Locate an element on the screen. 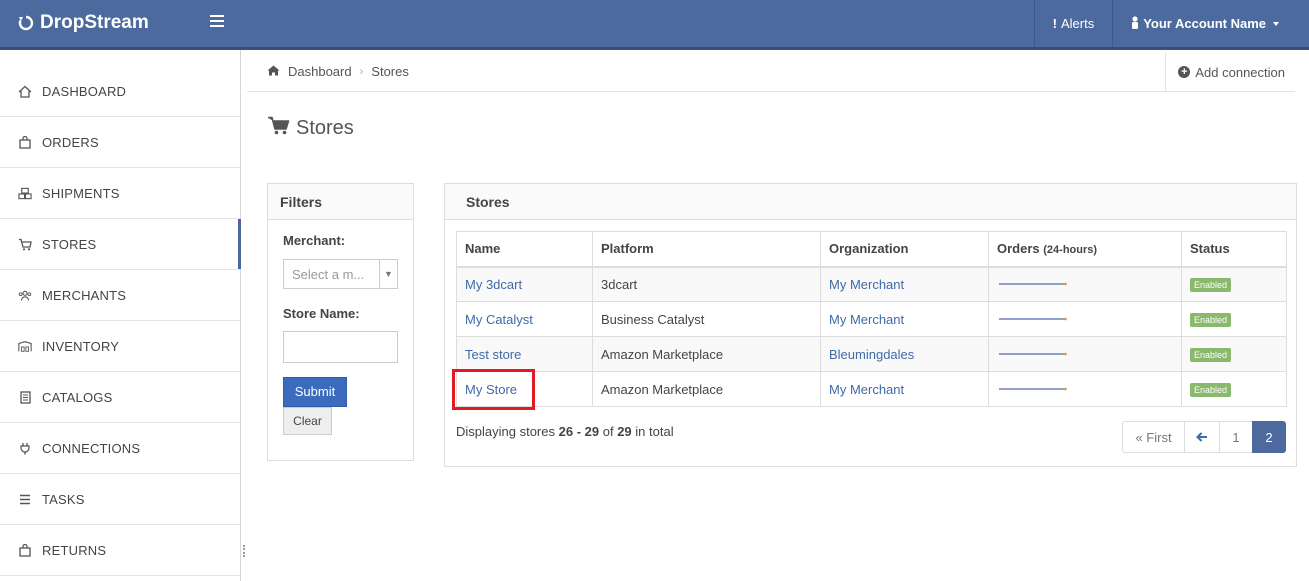 This screenshot has height=581, width=1309. sidebar-item-catalogs: CATALOGS is located at coordinates (120, 397).